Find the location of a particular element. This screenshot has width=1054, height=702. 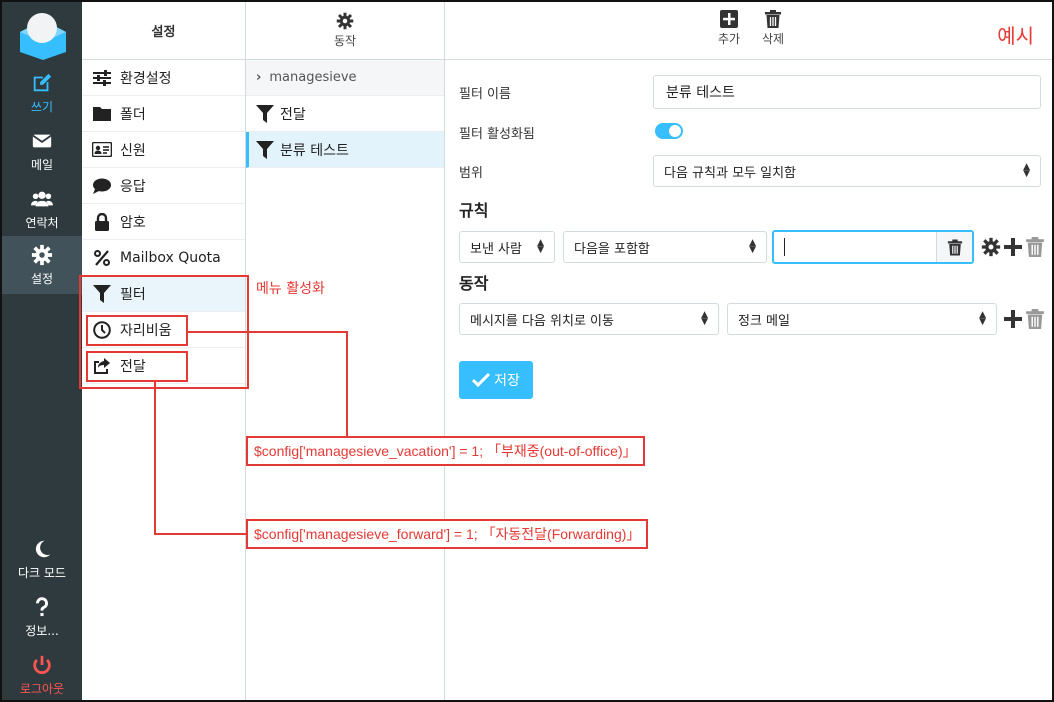

filter-actions-menu: 동작 is located at coordinates (345, 31).